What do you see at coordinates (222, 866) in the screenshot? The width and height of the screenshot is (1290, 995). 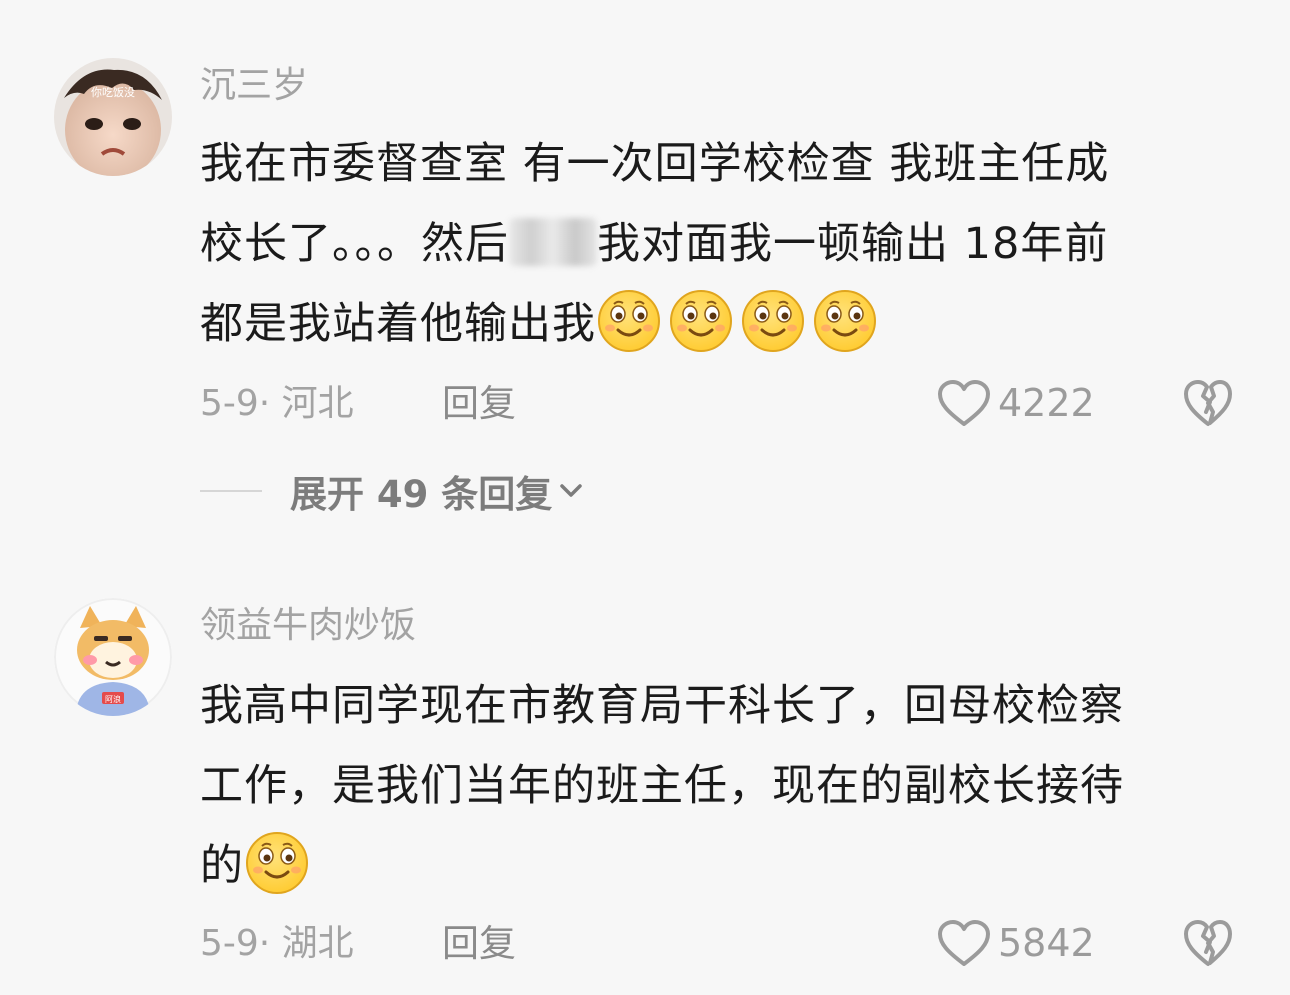 I see `comment-line-part: 的` at bounding box center [222, 866].